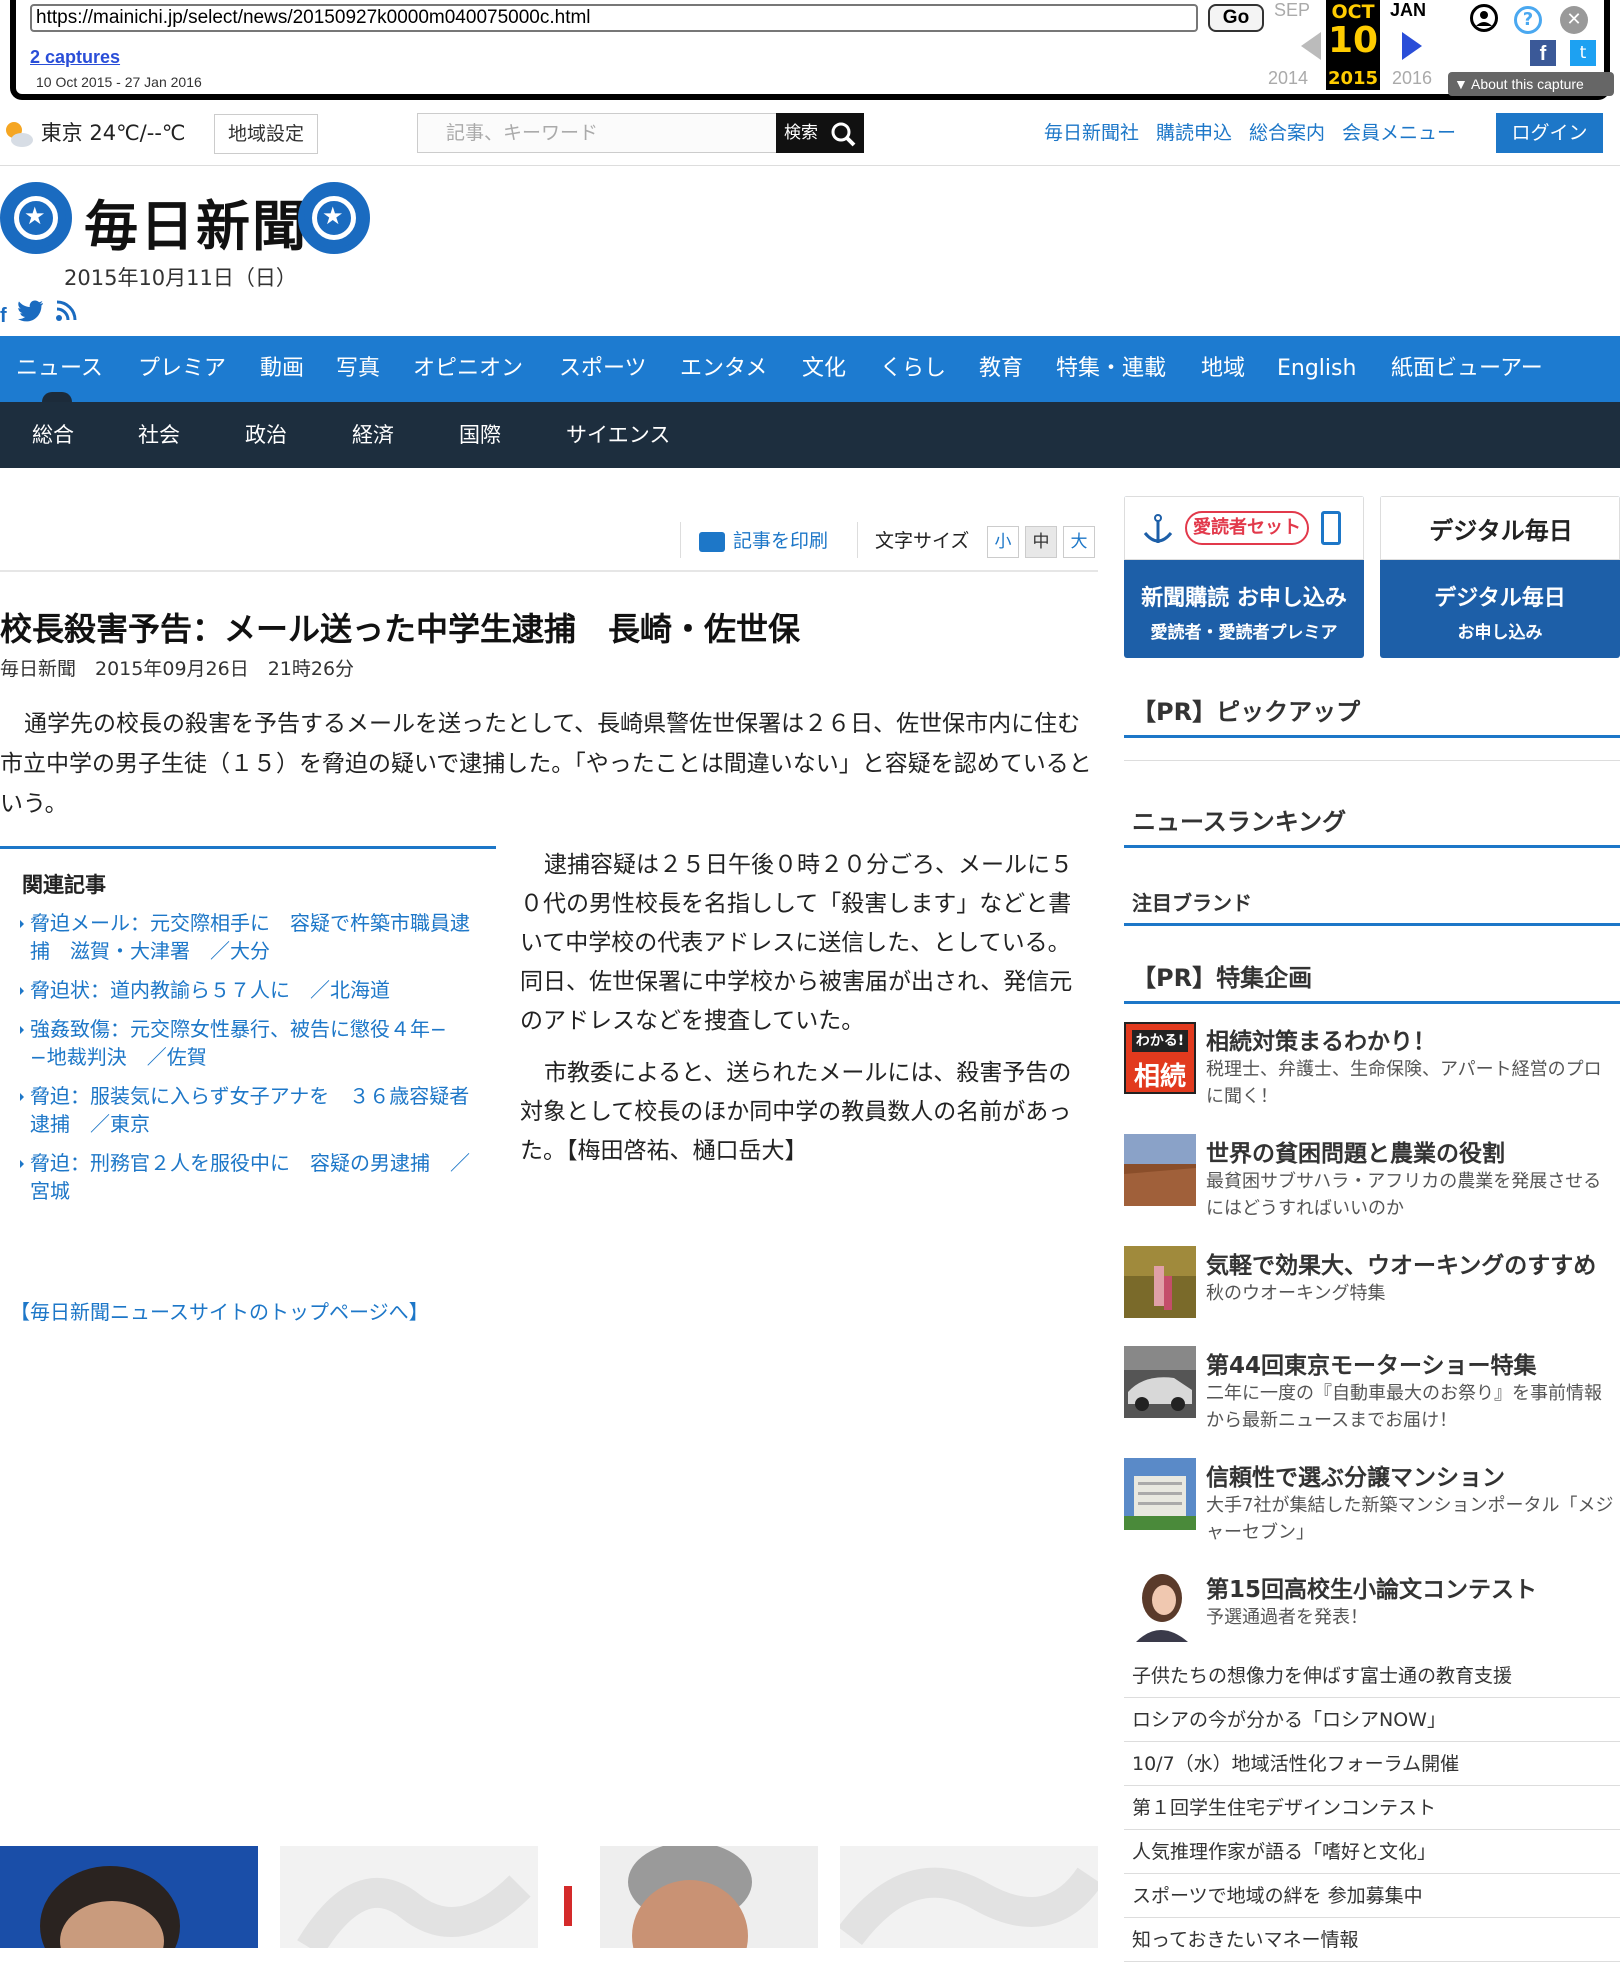 This screenshot has width=1620, height=1962. I want to click on banner1-top-label: 愛読者セット, so click(1247, 528).